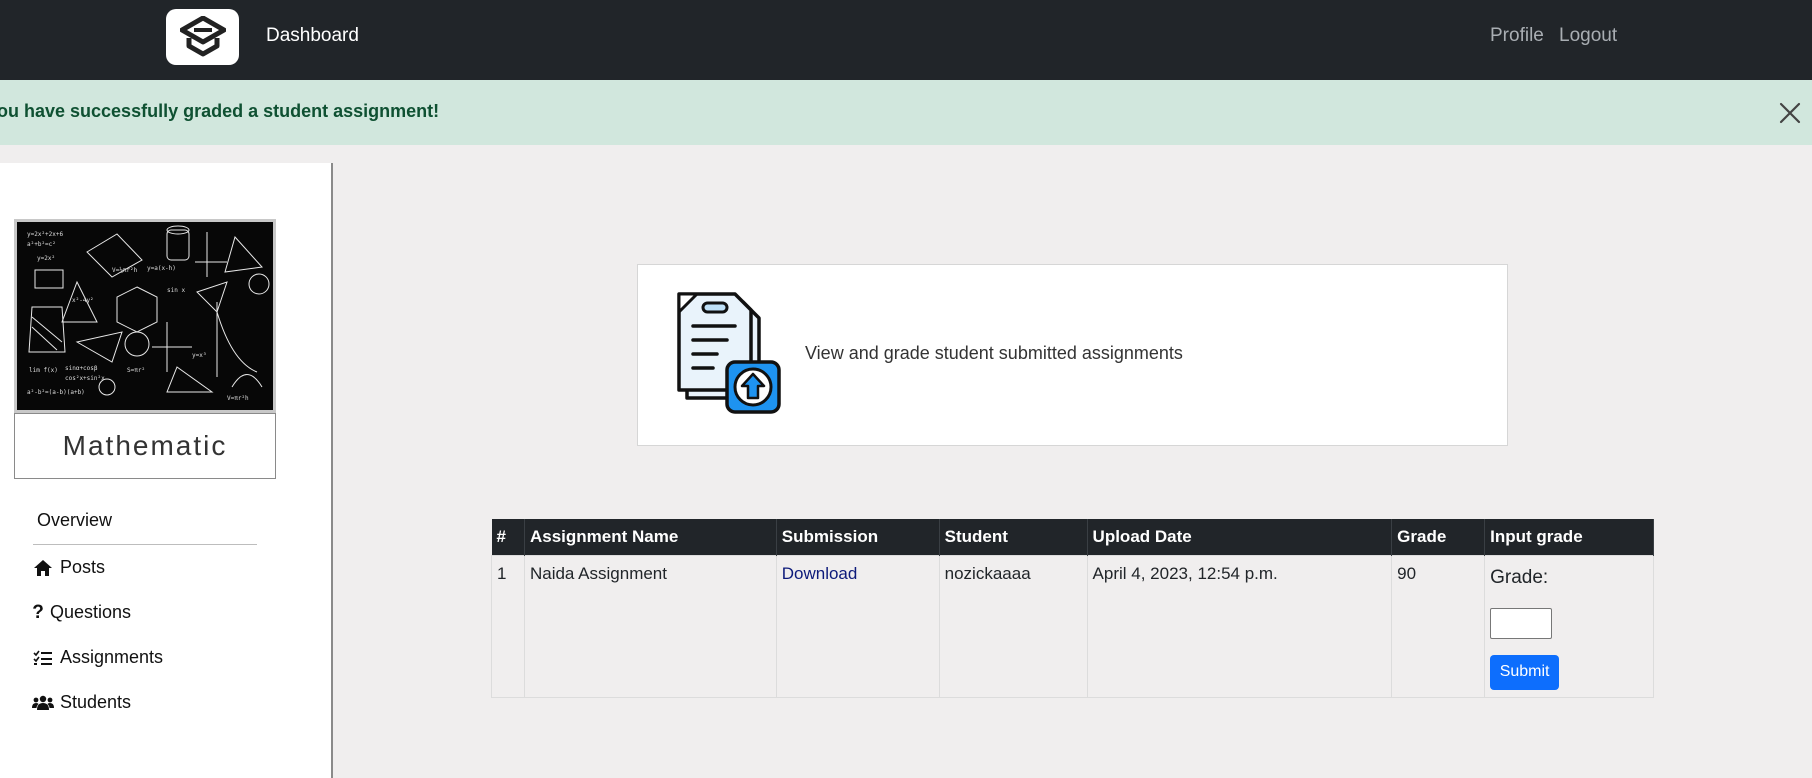 Image resolution: width=1812 pixels, height=778 pixels. What do you see at coordinates (43, 658) in the screenshot?
I see `list-check-icon` at bounding box center [43, 658].